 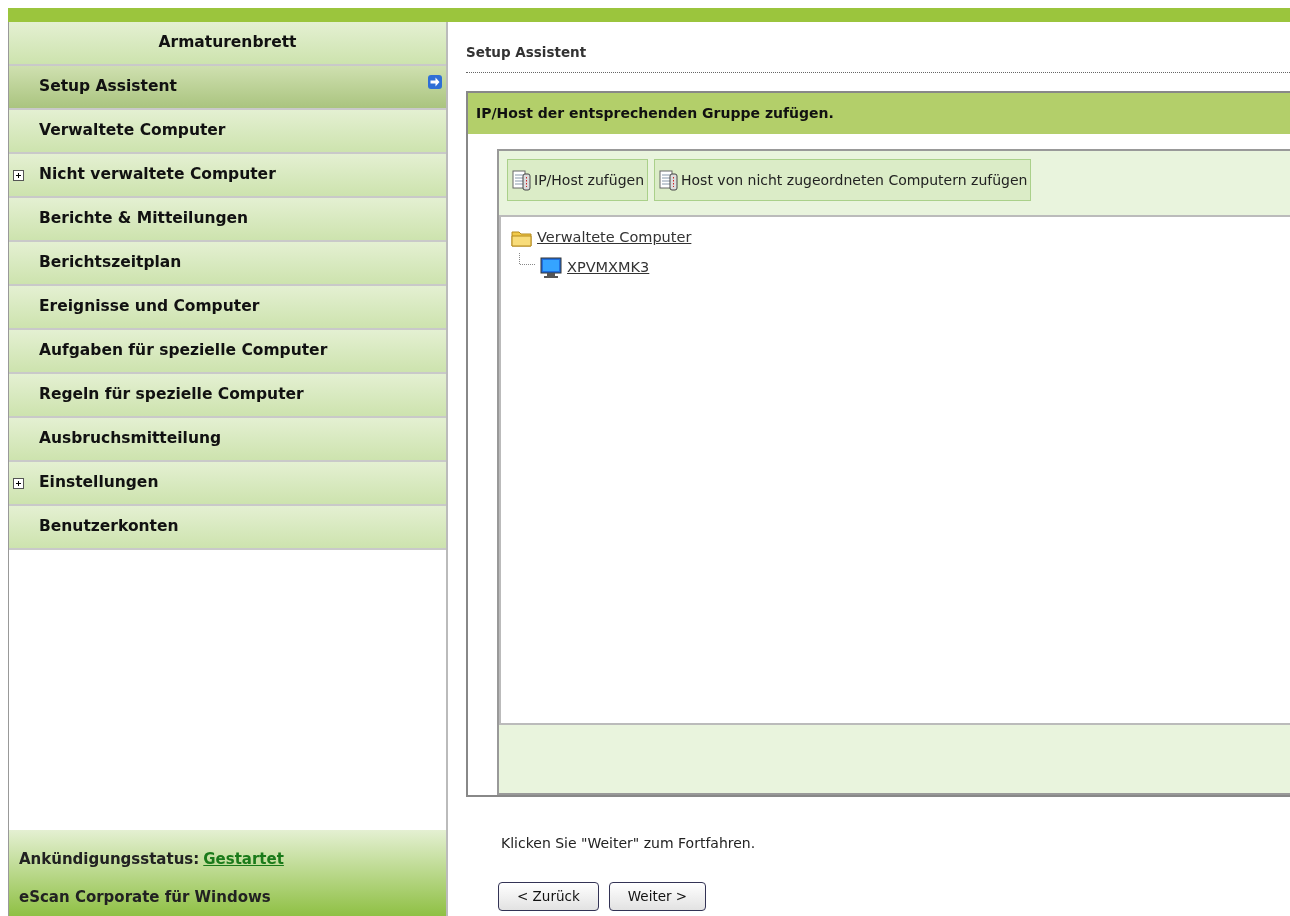 I want to click on sidebar-item: Ereignisse und Computer, so click(x=227, y=308).